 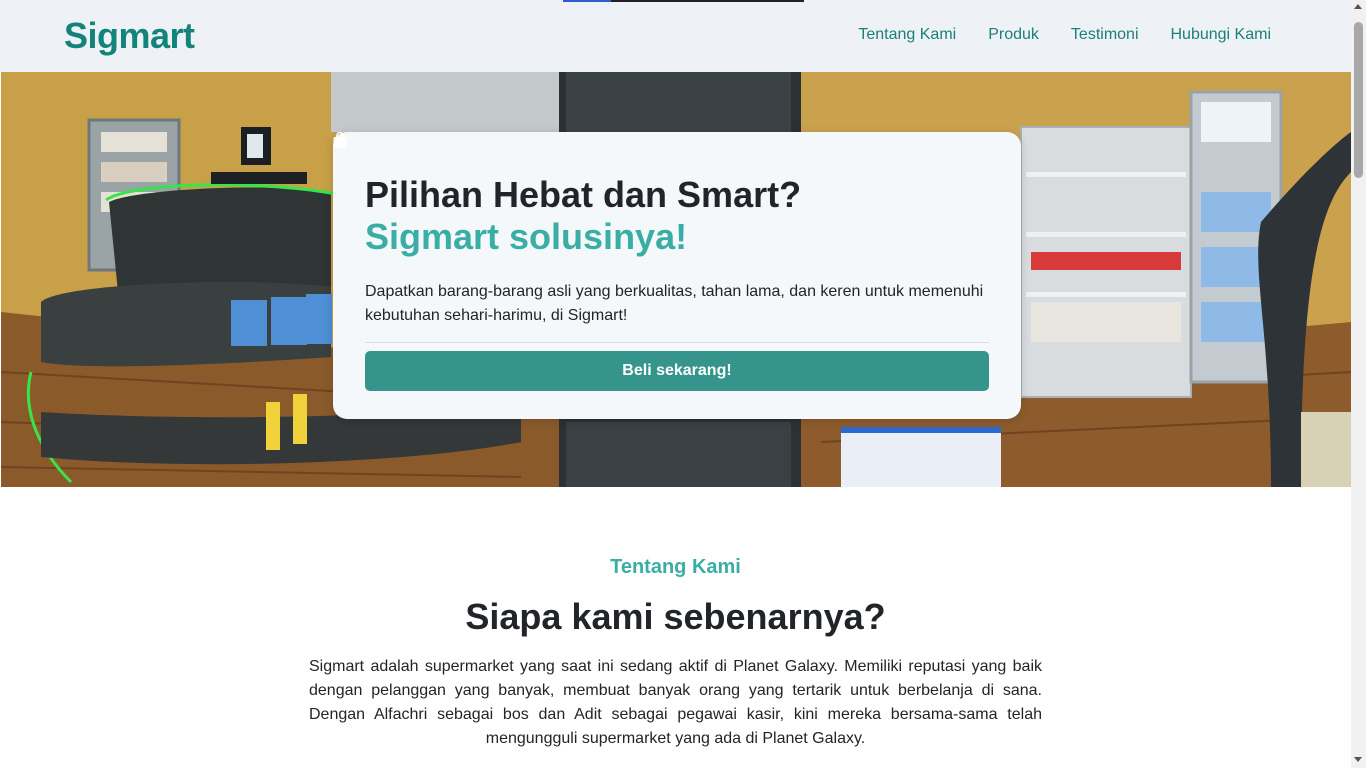 What do you see at coordinates (1358, 100) in the screenshot?
I see `scrollbar-thumb` at bounding box center [1358, 100].